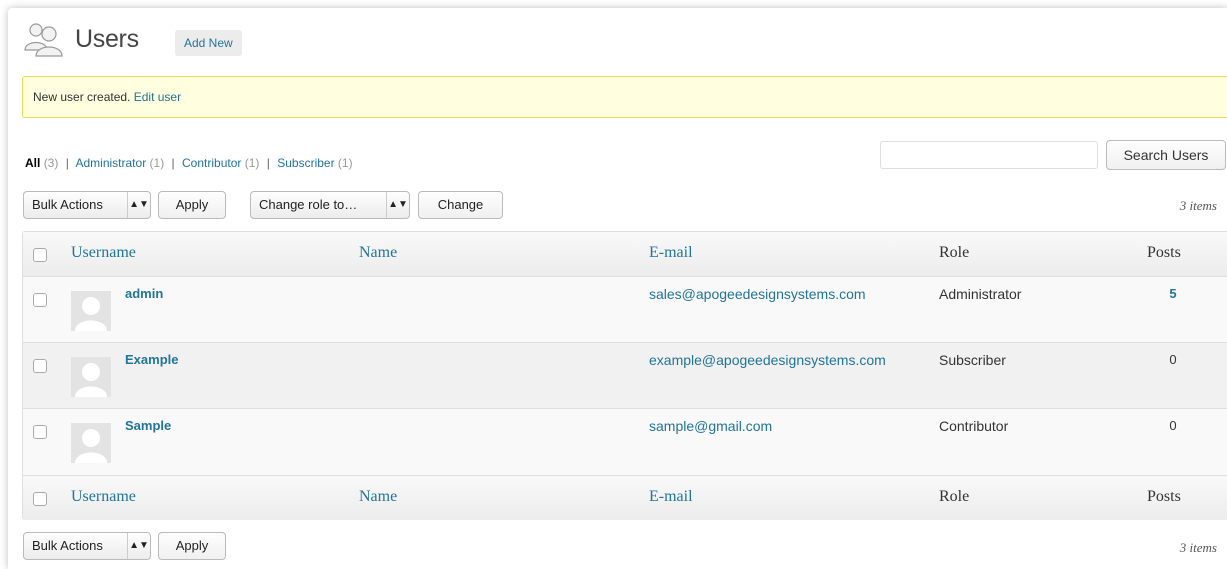  Describe the element at coordinates (625, 497) in the screenshot. I see `table-footer: Username Name E-mail Role Posts` at that location.